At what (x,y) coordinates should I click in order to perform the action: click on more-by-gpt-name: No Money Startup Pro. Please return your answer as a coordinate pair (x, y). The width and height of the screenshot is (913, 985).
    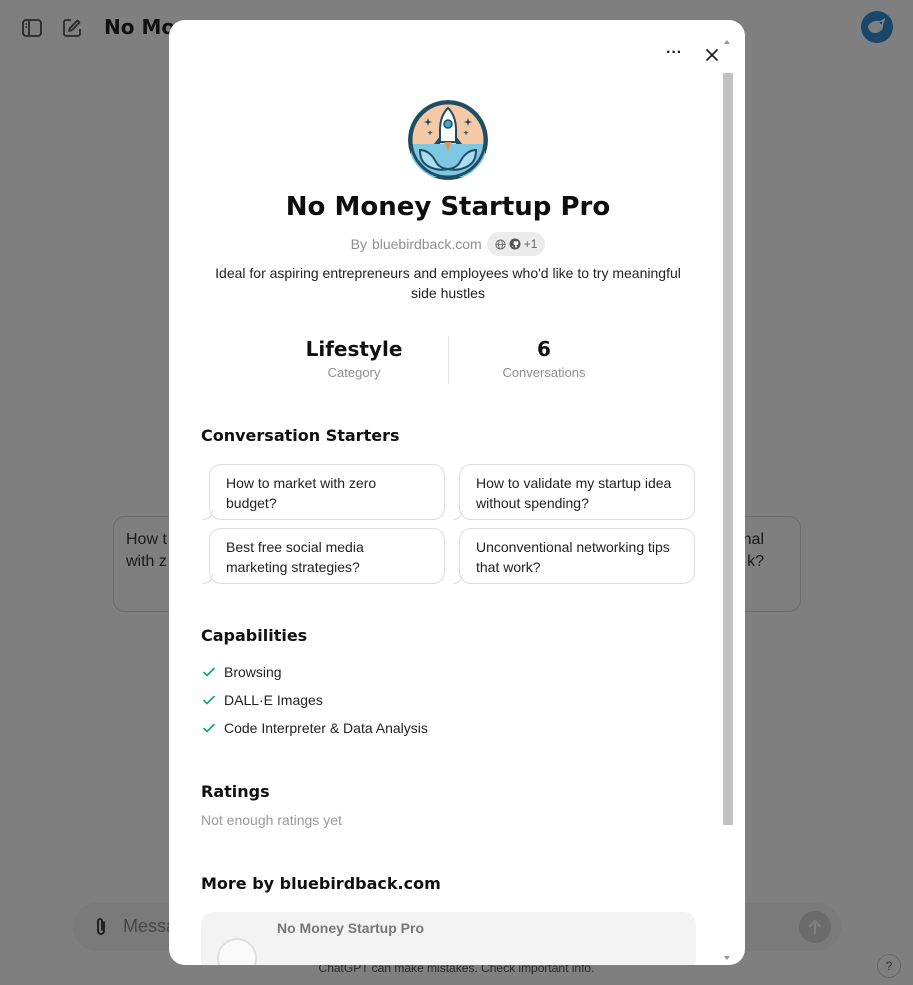
    Looking at the image, I should click on (351, 928).